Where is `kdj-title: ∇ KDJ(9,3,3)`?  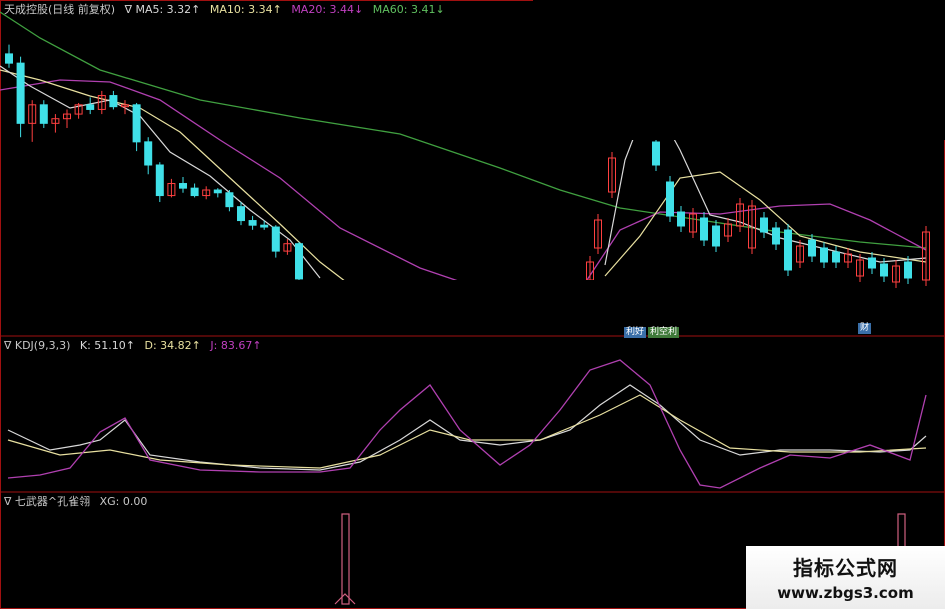
kdj-title: ∇ KDJ(9,3,3) is located at coordinates (37, 345).